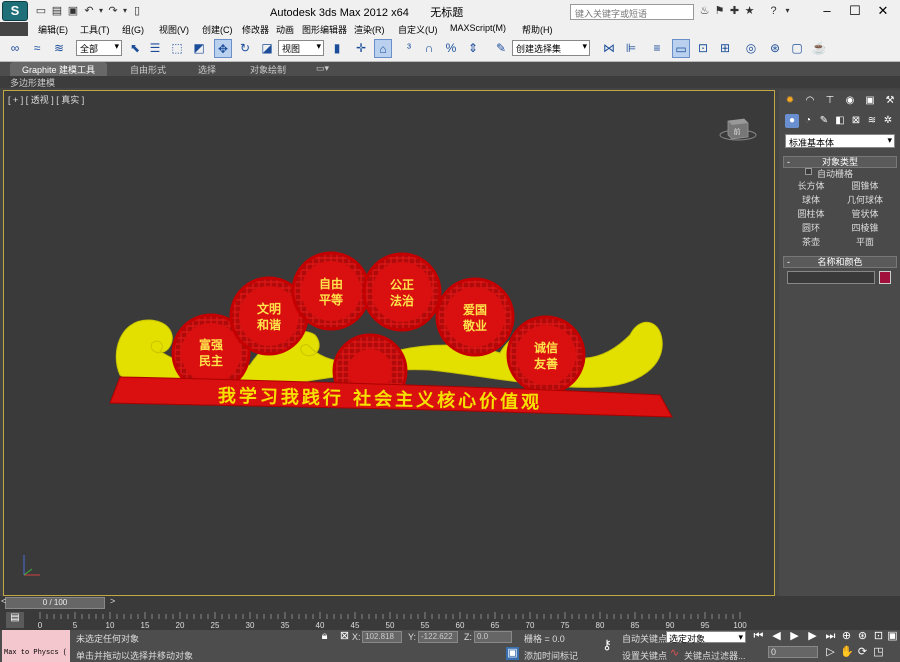 This screenshot has height=662, width=900. Describe the element at coordinates (95, 29) in the screenshot. I see `menu-tools: 工具(T)` at that location.